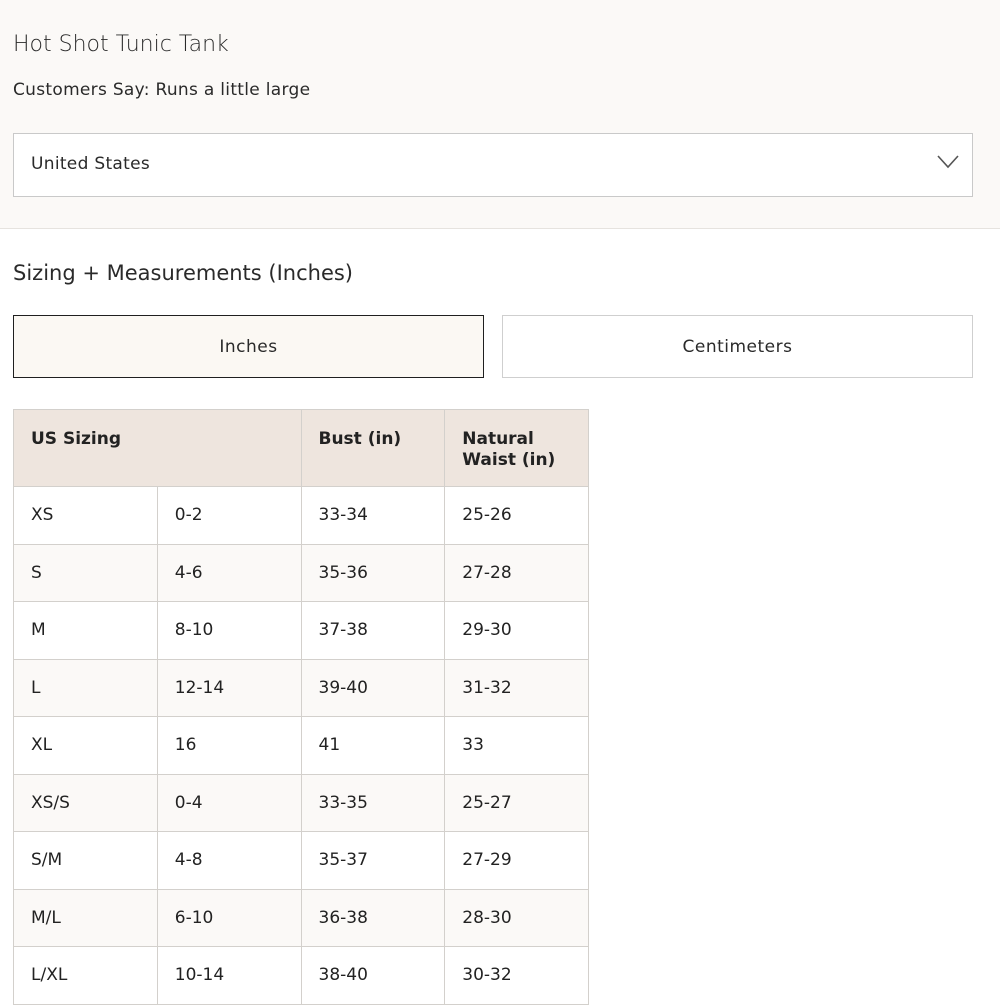 This screenshot has width=1000, height=1005. Describe the element at coordinates (373, 630) in the screenshot. I see `bust-cell: 37-38` at that location.